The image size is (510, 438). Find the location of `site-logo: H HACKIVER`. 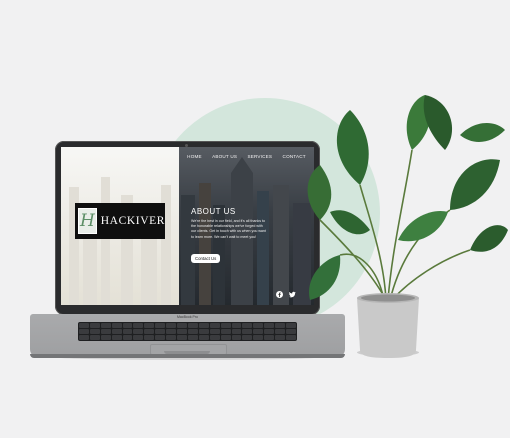

site-logo: H HACKIVER is located at coordinates (120, 221).